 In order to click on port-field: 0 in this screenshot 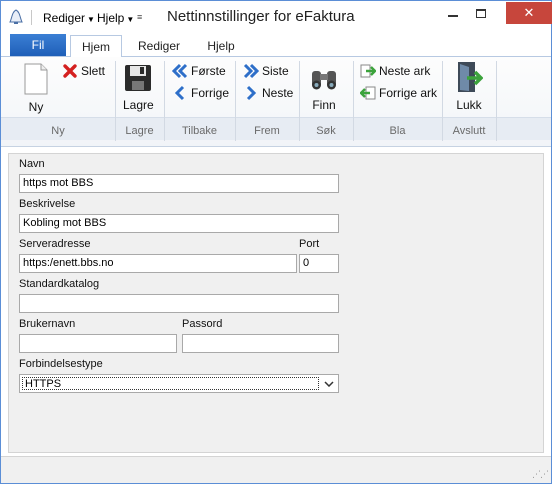, I will do `click(319, 263)`.